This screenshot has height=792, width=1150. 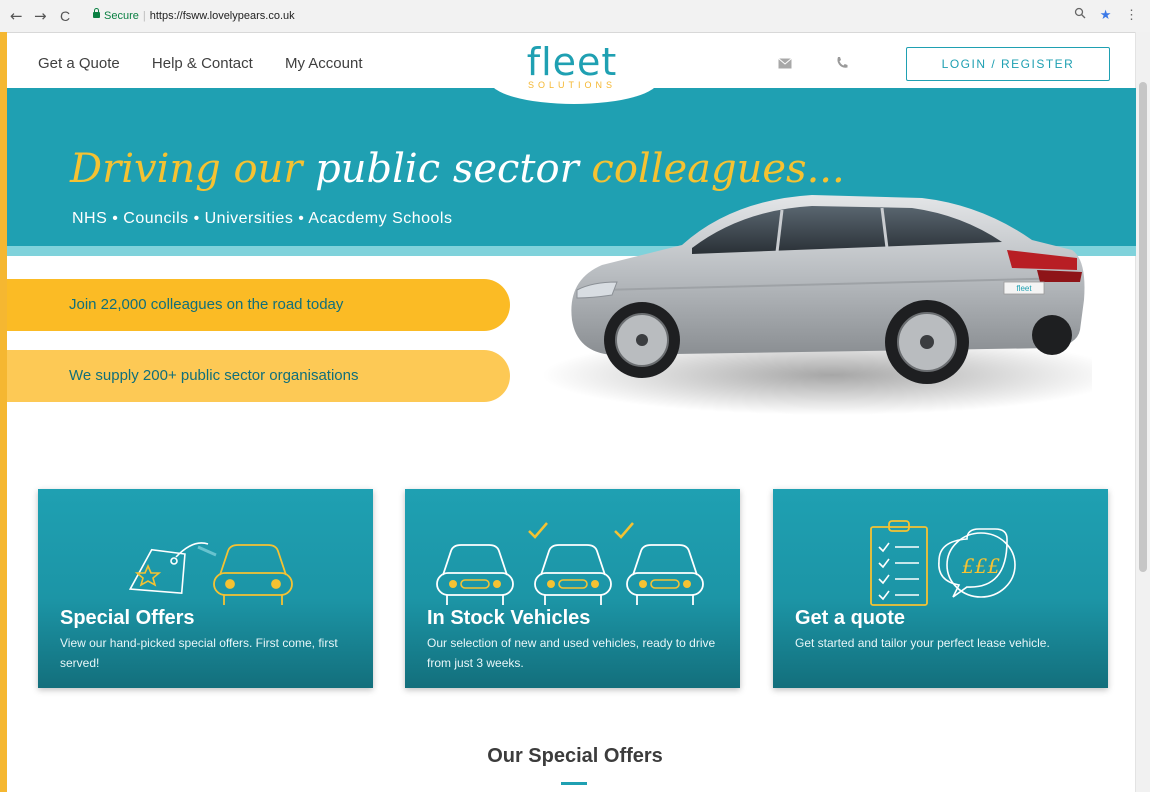 I want to click on mail-icon, so click(x=785, y=64).